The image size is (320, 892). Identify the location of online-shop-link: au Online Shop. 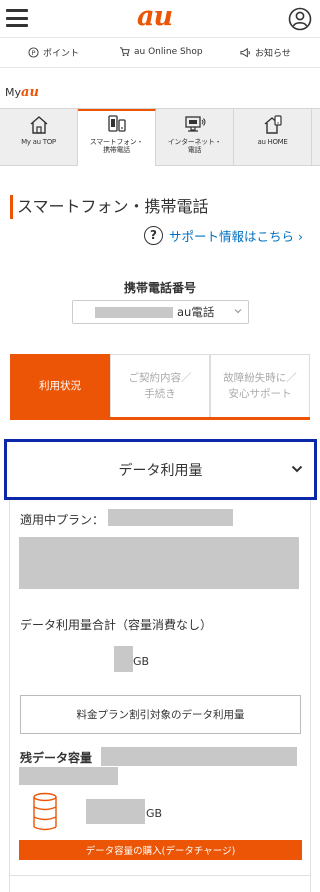
(161, 51).